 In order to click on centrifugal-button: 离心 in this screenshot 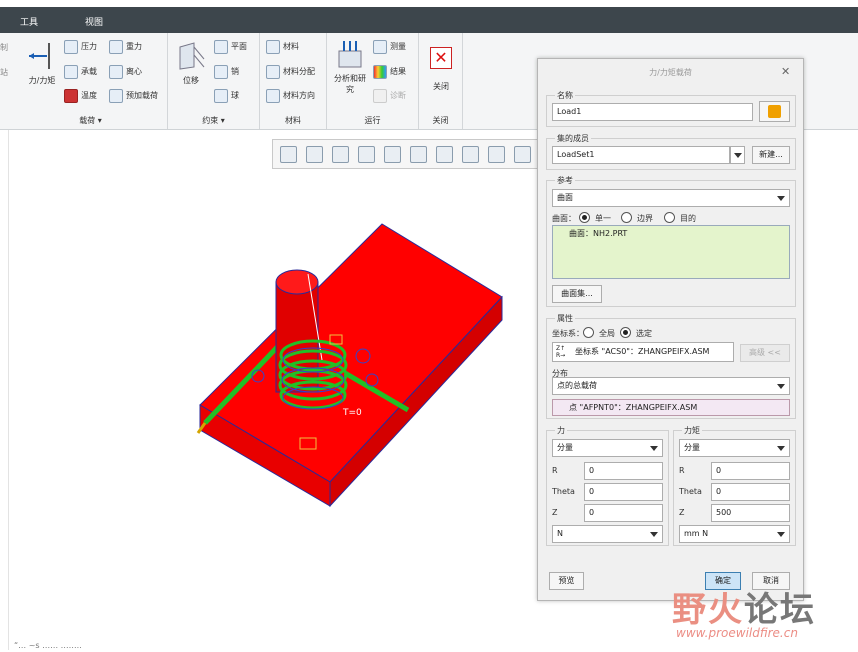, I will do `click(125, 72)`.